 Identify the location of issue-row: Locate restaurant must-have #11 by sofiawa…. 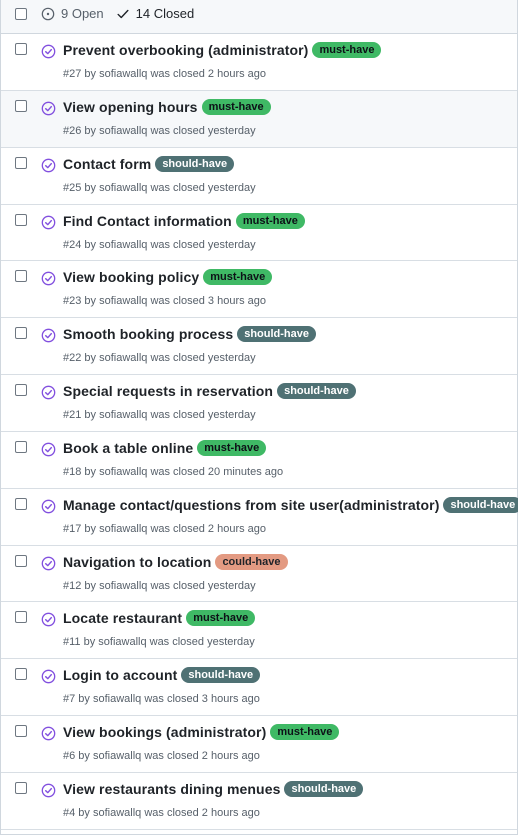
(259, 631).